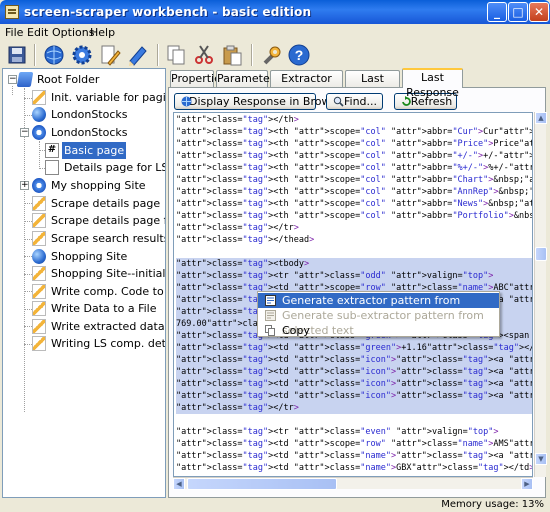 The height and width of the screenshot is (512, 550). I want to click on paste-icon, so click(232, 55).